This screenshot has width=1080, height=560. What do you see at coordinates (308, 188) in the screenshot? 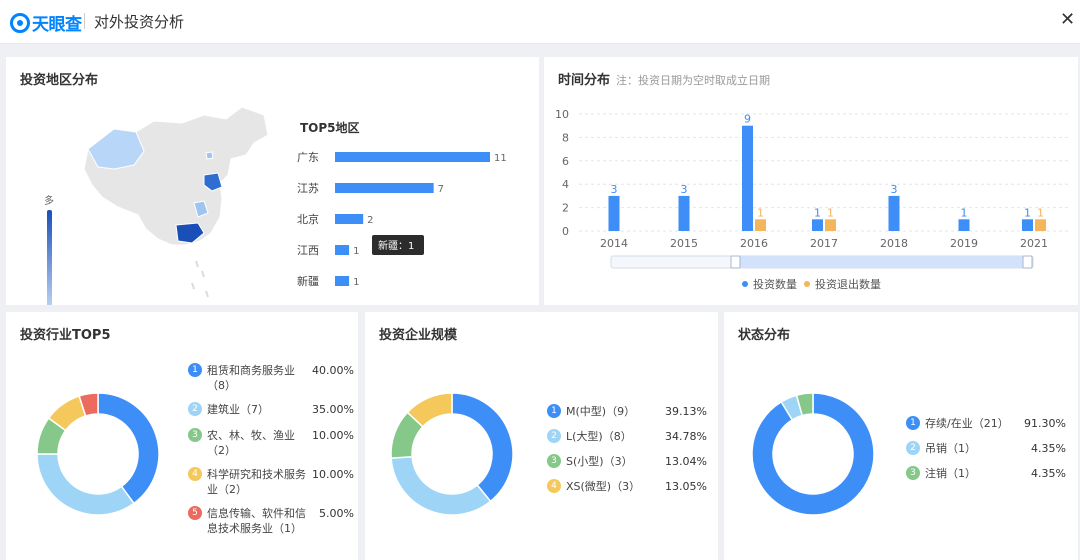
I see `top5-category-label: 江苏` at bounding box center [308, 188].